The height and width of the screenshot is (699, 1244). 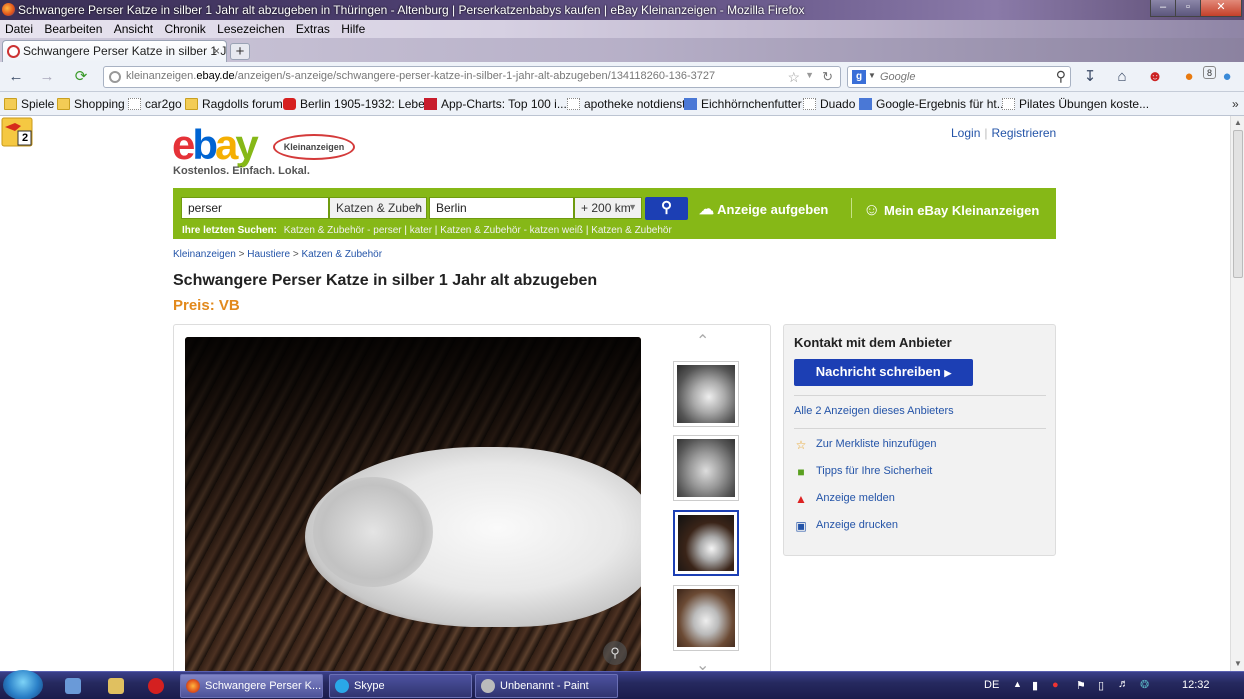 I want to click on bookmark-star-icon: ☆, so click(x=793, y=77).